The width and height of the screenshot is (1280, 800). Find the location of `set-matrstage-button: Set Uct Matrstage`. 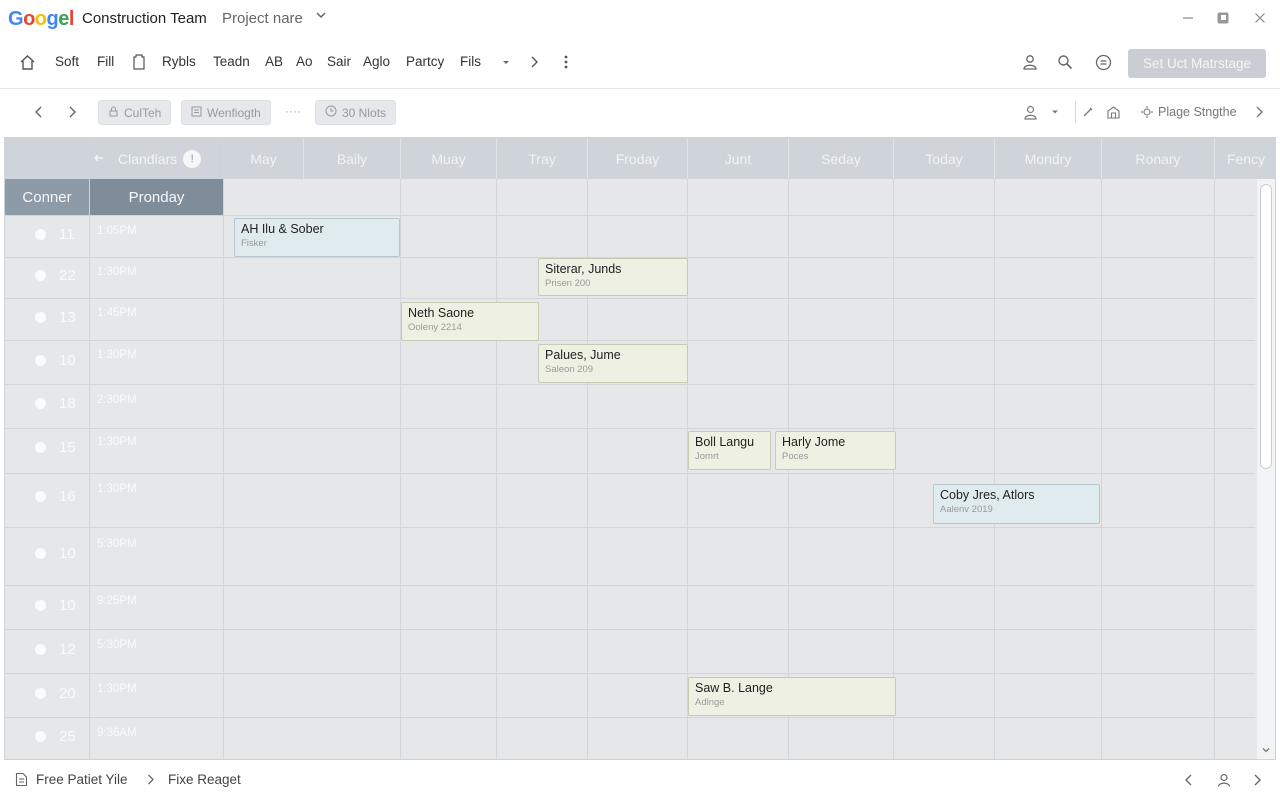

set-matrstage-button: Set Uct Matrstage is located at coordinates (1197, 63).